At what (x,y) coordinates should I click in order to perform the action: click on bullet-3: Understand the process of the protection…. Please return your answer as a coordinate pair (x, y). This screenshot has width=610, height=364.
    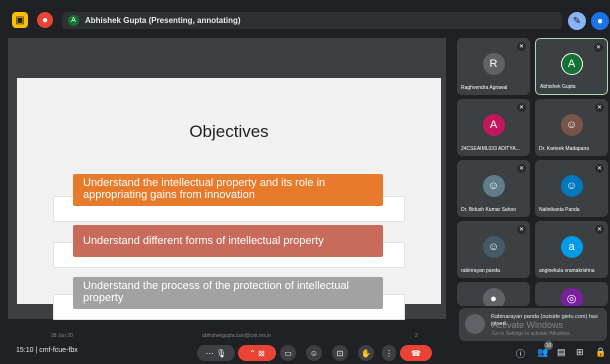
    Looking at the image, I should click on (228, 293).